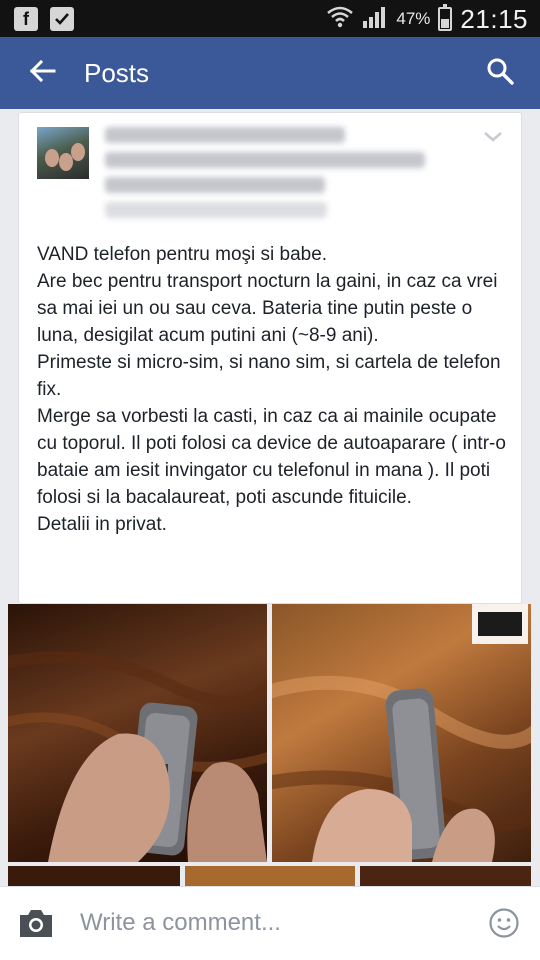  What do you see at coordinates (494, 18) in the screenshot?
I see `status-clock: 21:15` at bounding box center [494, 18].